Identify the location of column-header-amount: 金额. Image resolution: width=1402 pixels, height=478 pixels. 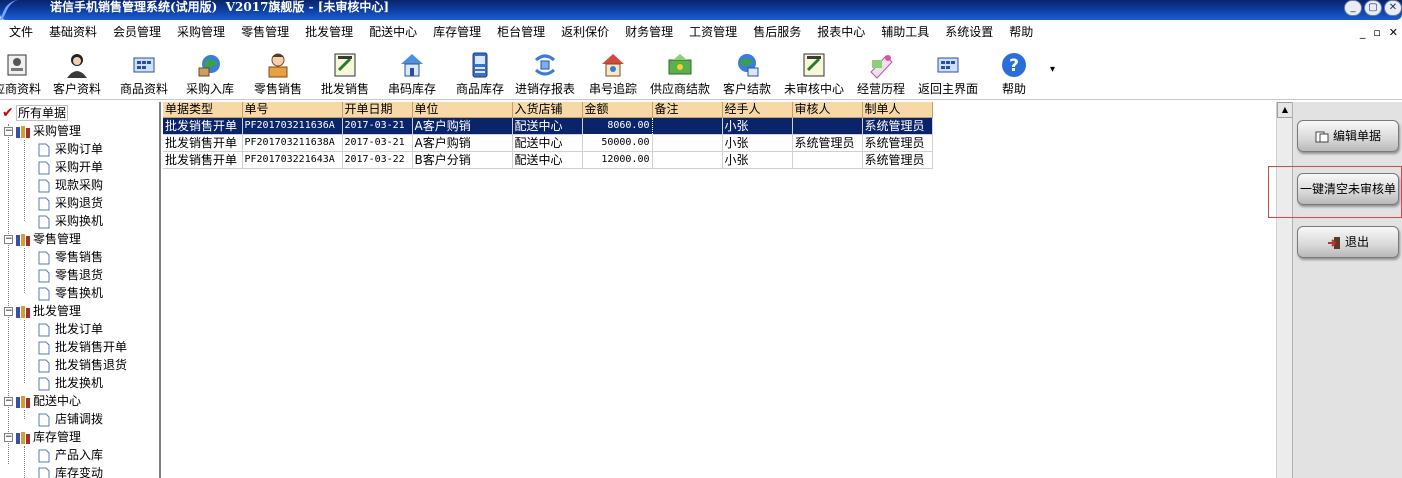
(617, 110).